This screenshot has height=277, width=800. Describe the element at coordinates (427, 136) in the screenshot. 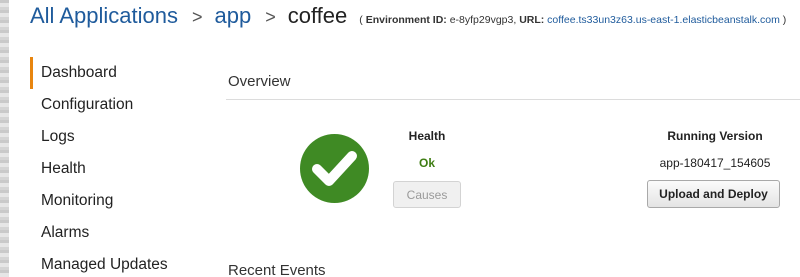

I see `health-label: Health` at that location.